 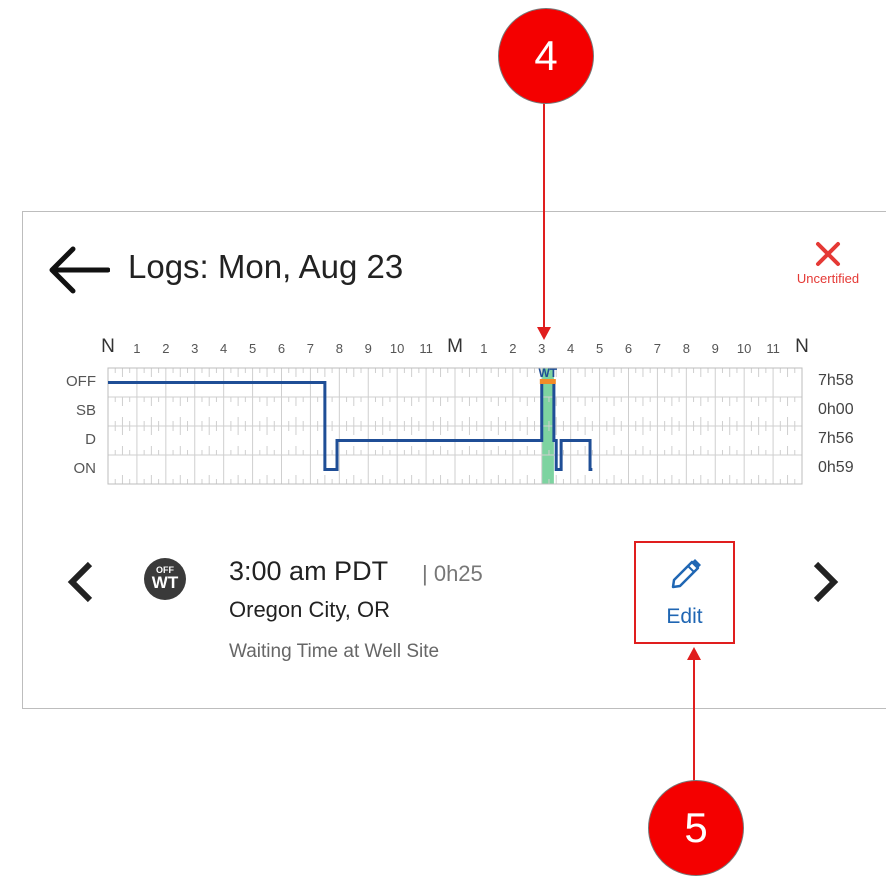 What do you see at coordinates (544, 333) in the screenshot?
I see `callout-4-arrowhead` at bounding box center [544, 333].